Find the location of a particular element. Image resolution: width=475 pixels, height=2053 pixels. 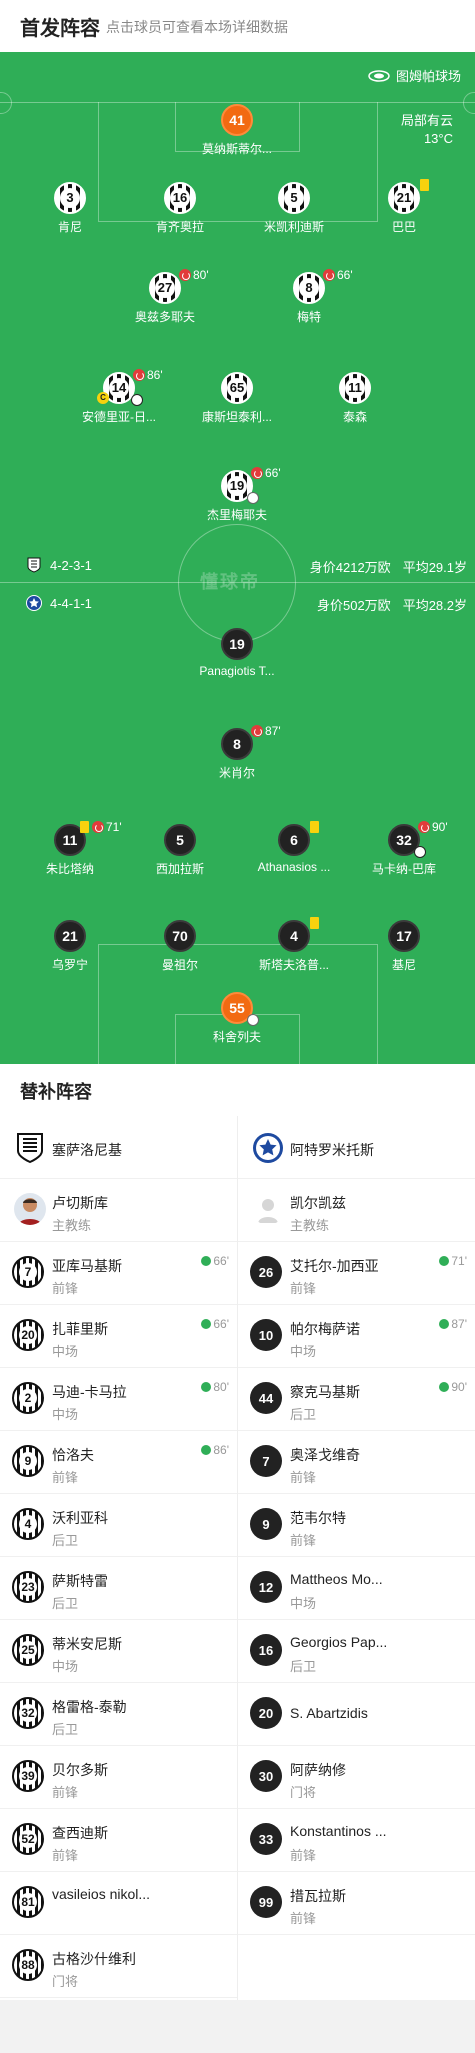

player-number: 8 is located at coordinates (309, 288).